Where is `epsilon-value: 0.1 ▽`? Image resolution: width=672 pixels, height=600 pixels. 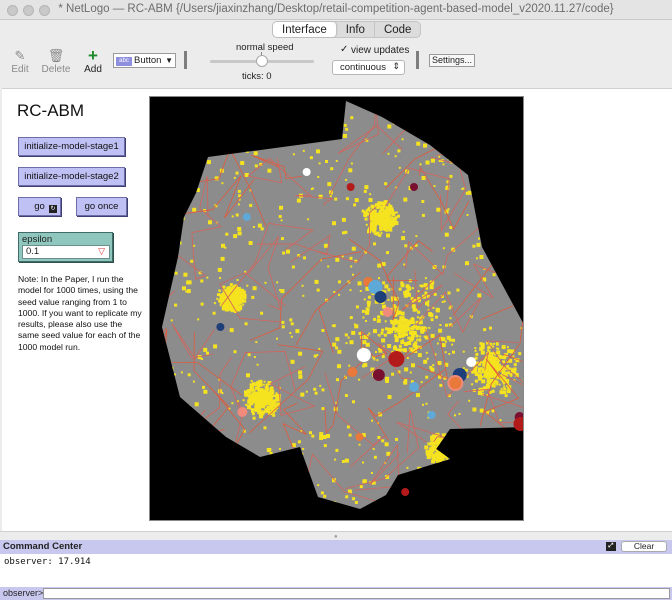
epsilon-value: 0.1 ▽ is located at coordinates (66, 252).